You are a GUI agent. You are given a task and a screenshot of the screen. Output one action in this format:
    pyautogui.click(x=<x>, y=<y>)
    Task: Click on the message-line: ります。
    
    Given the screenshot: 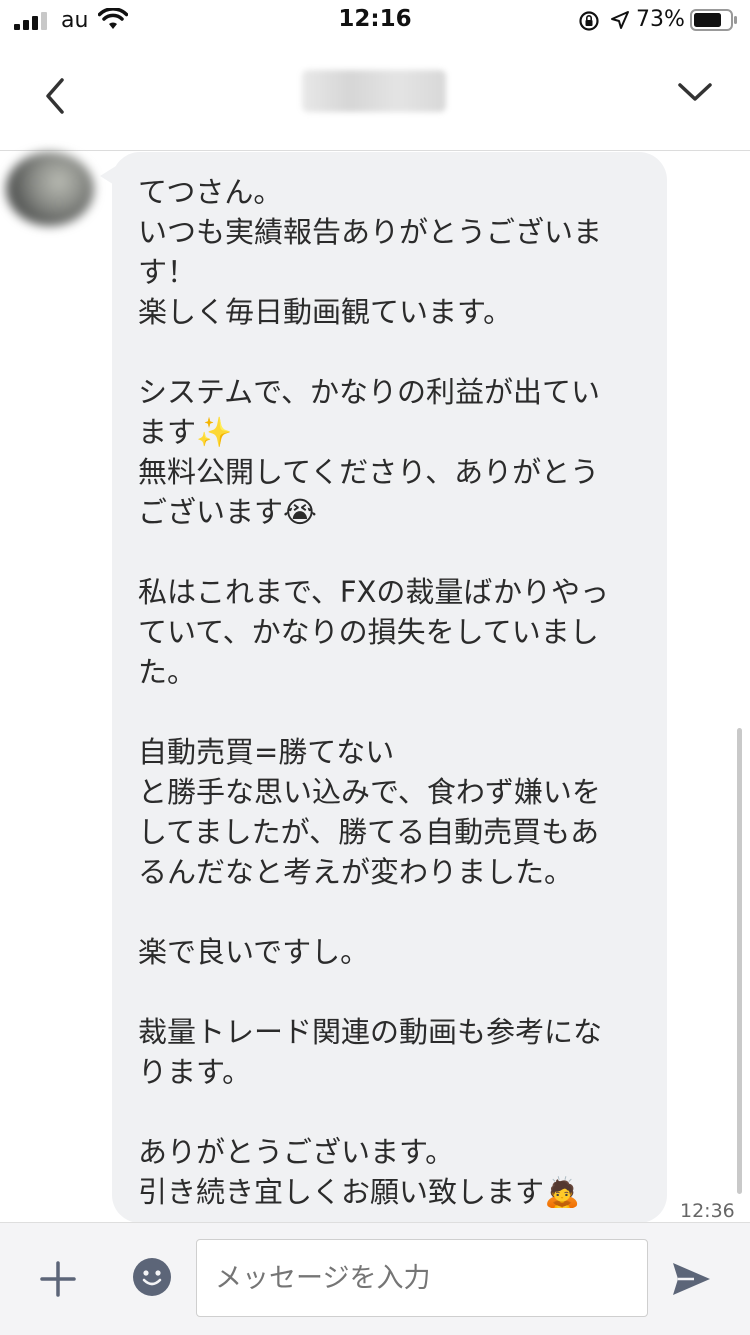 What is the action you would take?
    pyautogui.click(x=195, y=1072)
    